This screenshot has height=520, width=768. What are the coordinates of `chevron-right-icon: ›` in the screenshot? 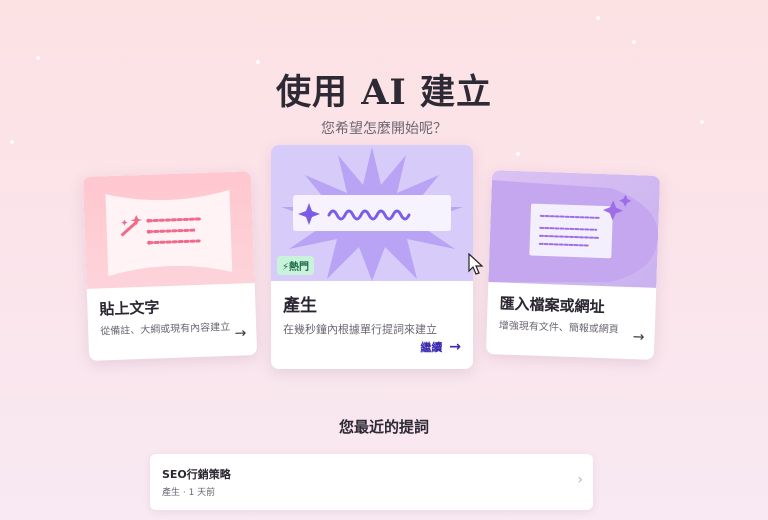 It's located at (580, 480).